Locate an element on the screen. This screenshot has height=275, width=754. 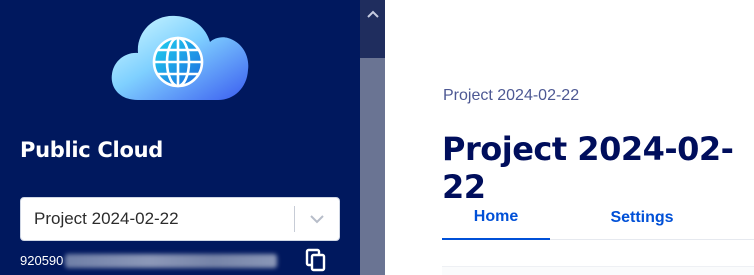
page-title: Project 2024-02-22 is located at coordinates (588, 168).